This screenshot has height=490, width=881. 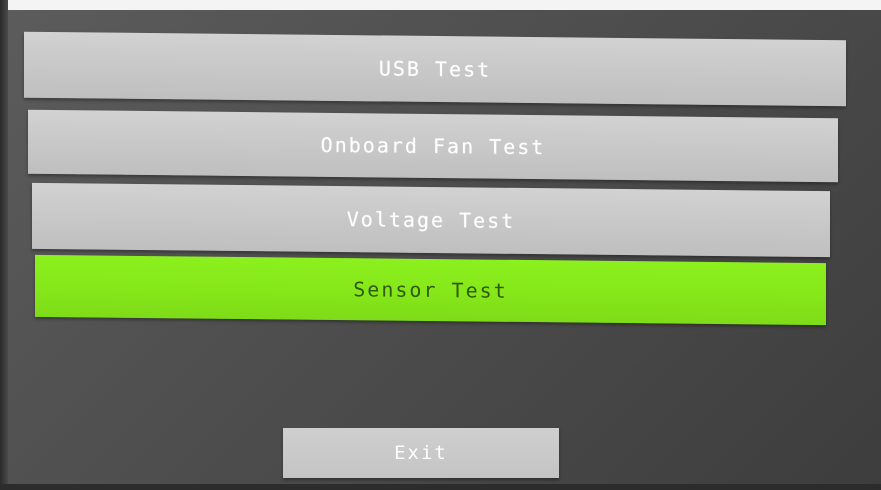 What do you see at coordinates (440, 487) in the screenshot?
I see `monitor-bezel-bottom` at bounding box center [440, 487].